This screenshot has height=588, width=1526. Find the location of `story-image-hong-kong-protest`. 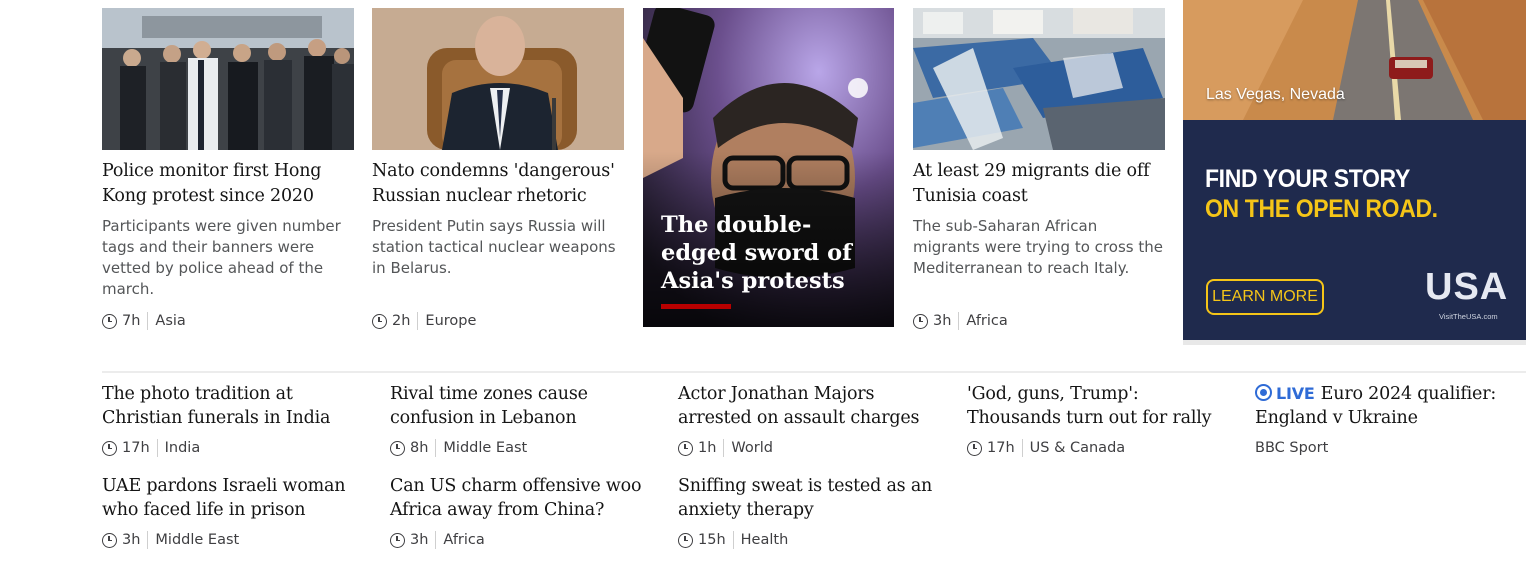

story-image-hong-kong-protest is located at coordinates (228, 79).